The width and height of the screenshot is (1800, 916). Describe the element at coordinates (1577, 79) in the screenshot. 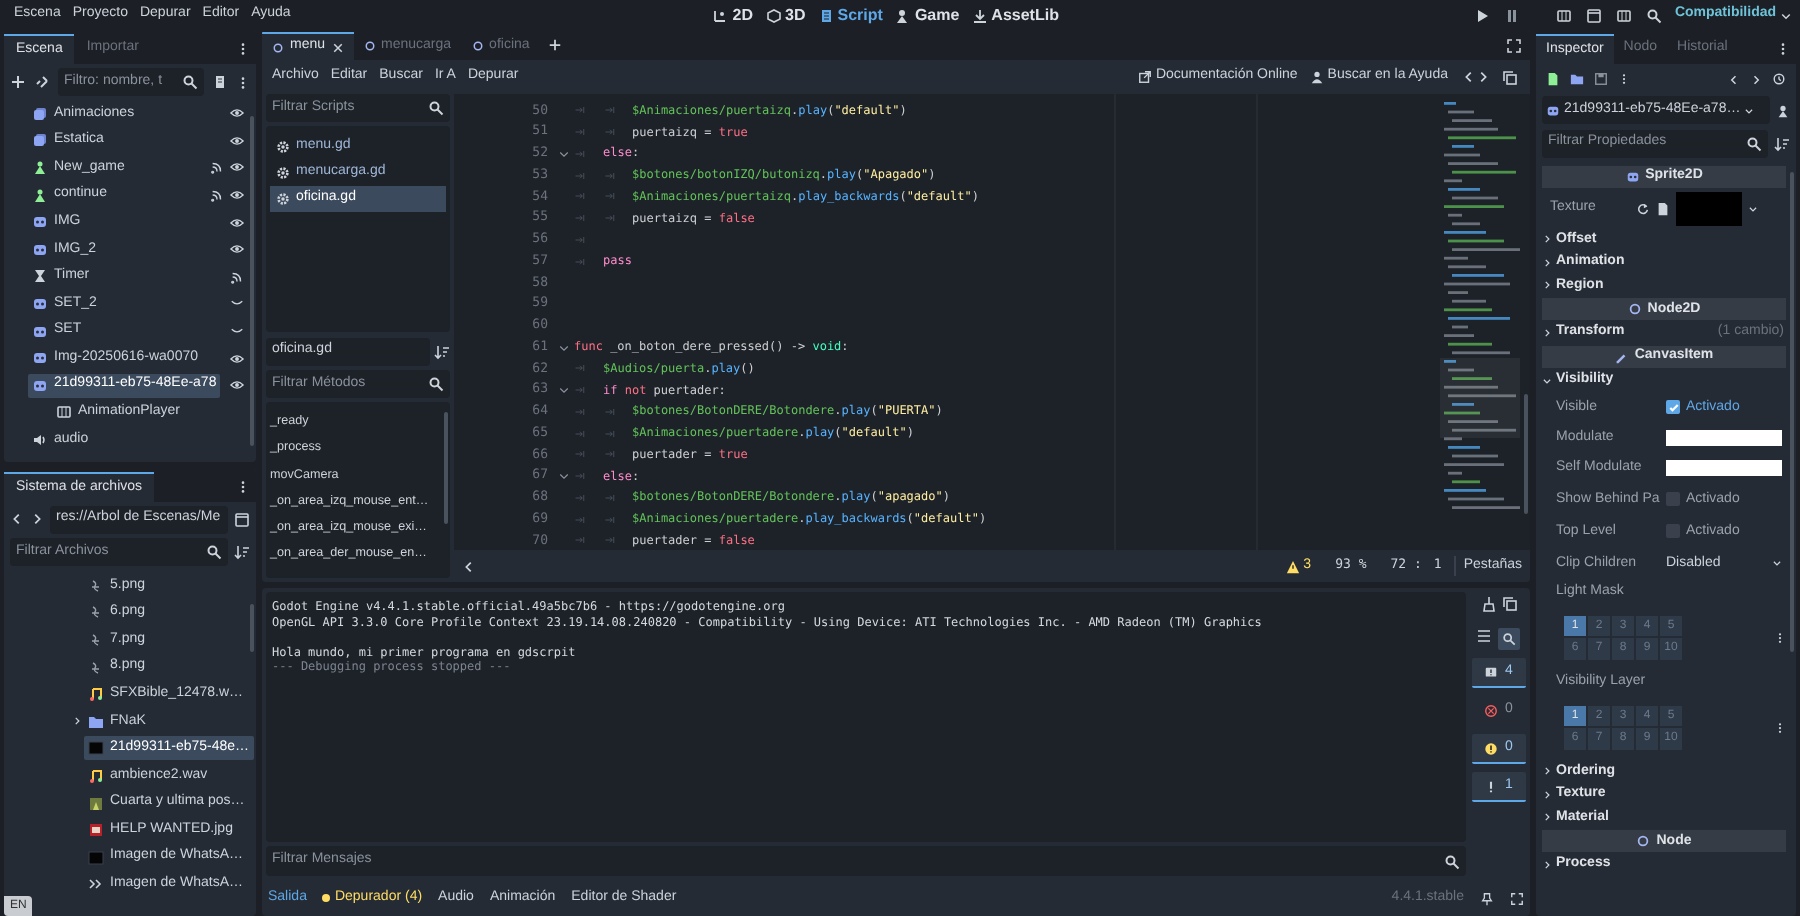

I see `folder-icon` at that location.